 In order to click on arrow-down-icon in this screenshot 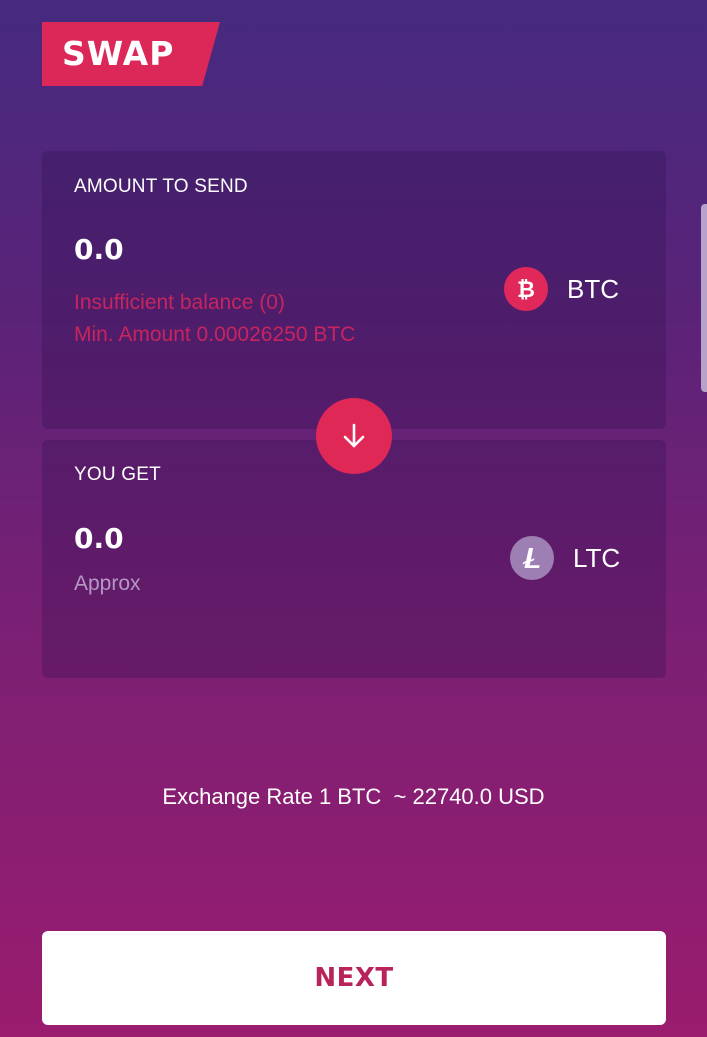, I will do `click(354, 435)`.